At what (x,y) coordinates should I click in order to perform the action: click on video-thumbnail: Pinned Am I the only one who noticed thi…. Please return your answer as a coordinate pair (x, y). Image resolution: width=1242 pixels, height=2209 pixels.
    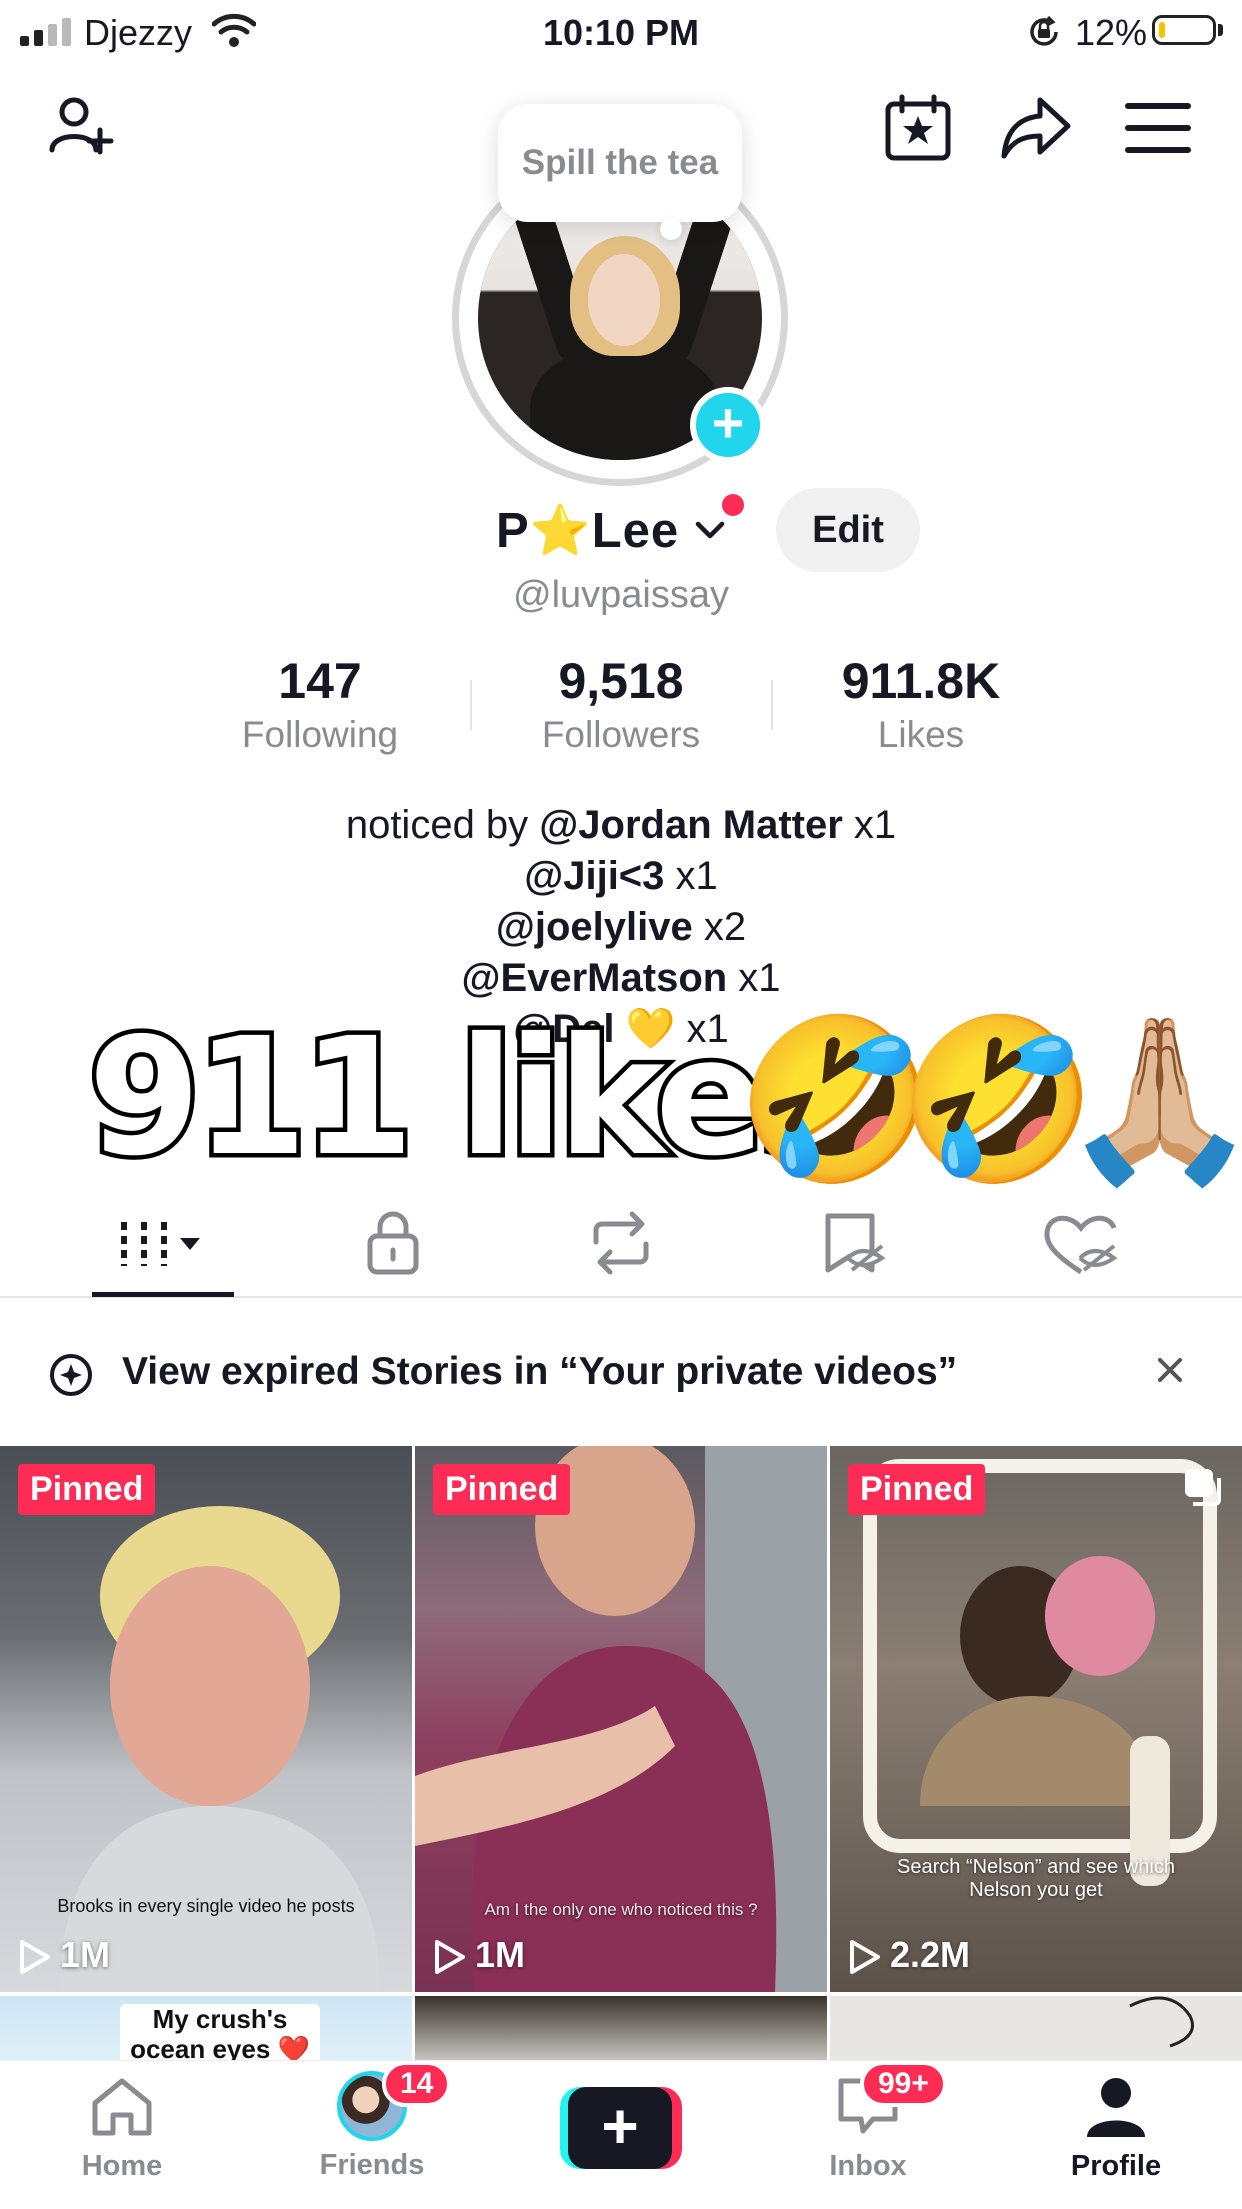
    Looking at the image, I should click on (621, 1719).